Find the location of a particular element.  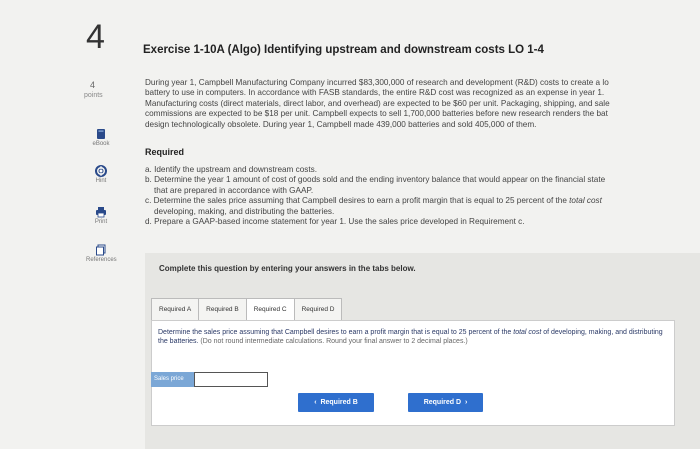

sales-price-input is located at coordinates (231, 379).